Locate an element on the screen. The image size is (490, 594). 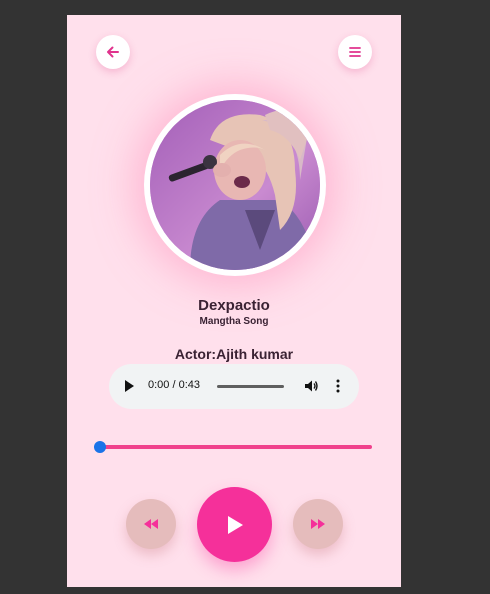
volume-icon is located at coordinates (311, 386).